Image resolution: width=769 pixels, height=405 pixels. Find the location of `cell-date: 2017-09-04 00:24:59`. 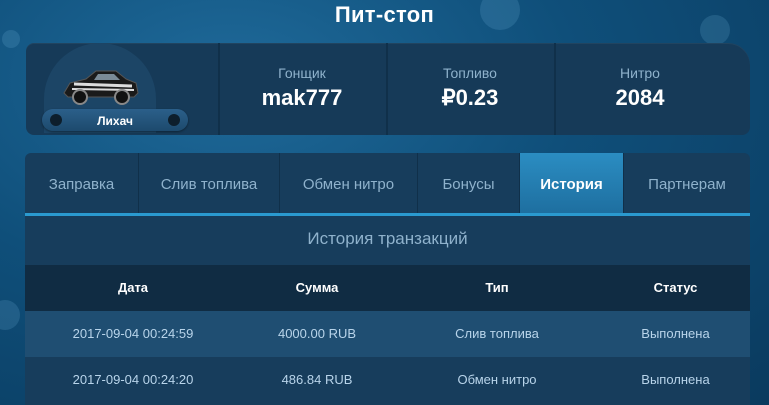

cell-date: 2017-09-04 00:24:59 is located at coordinates (133, 333).